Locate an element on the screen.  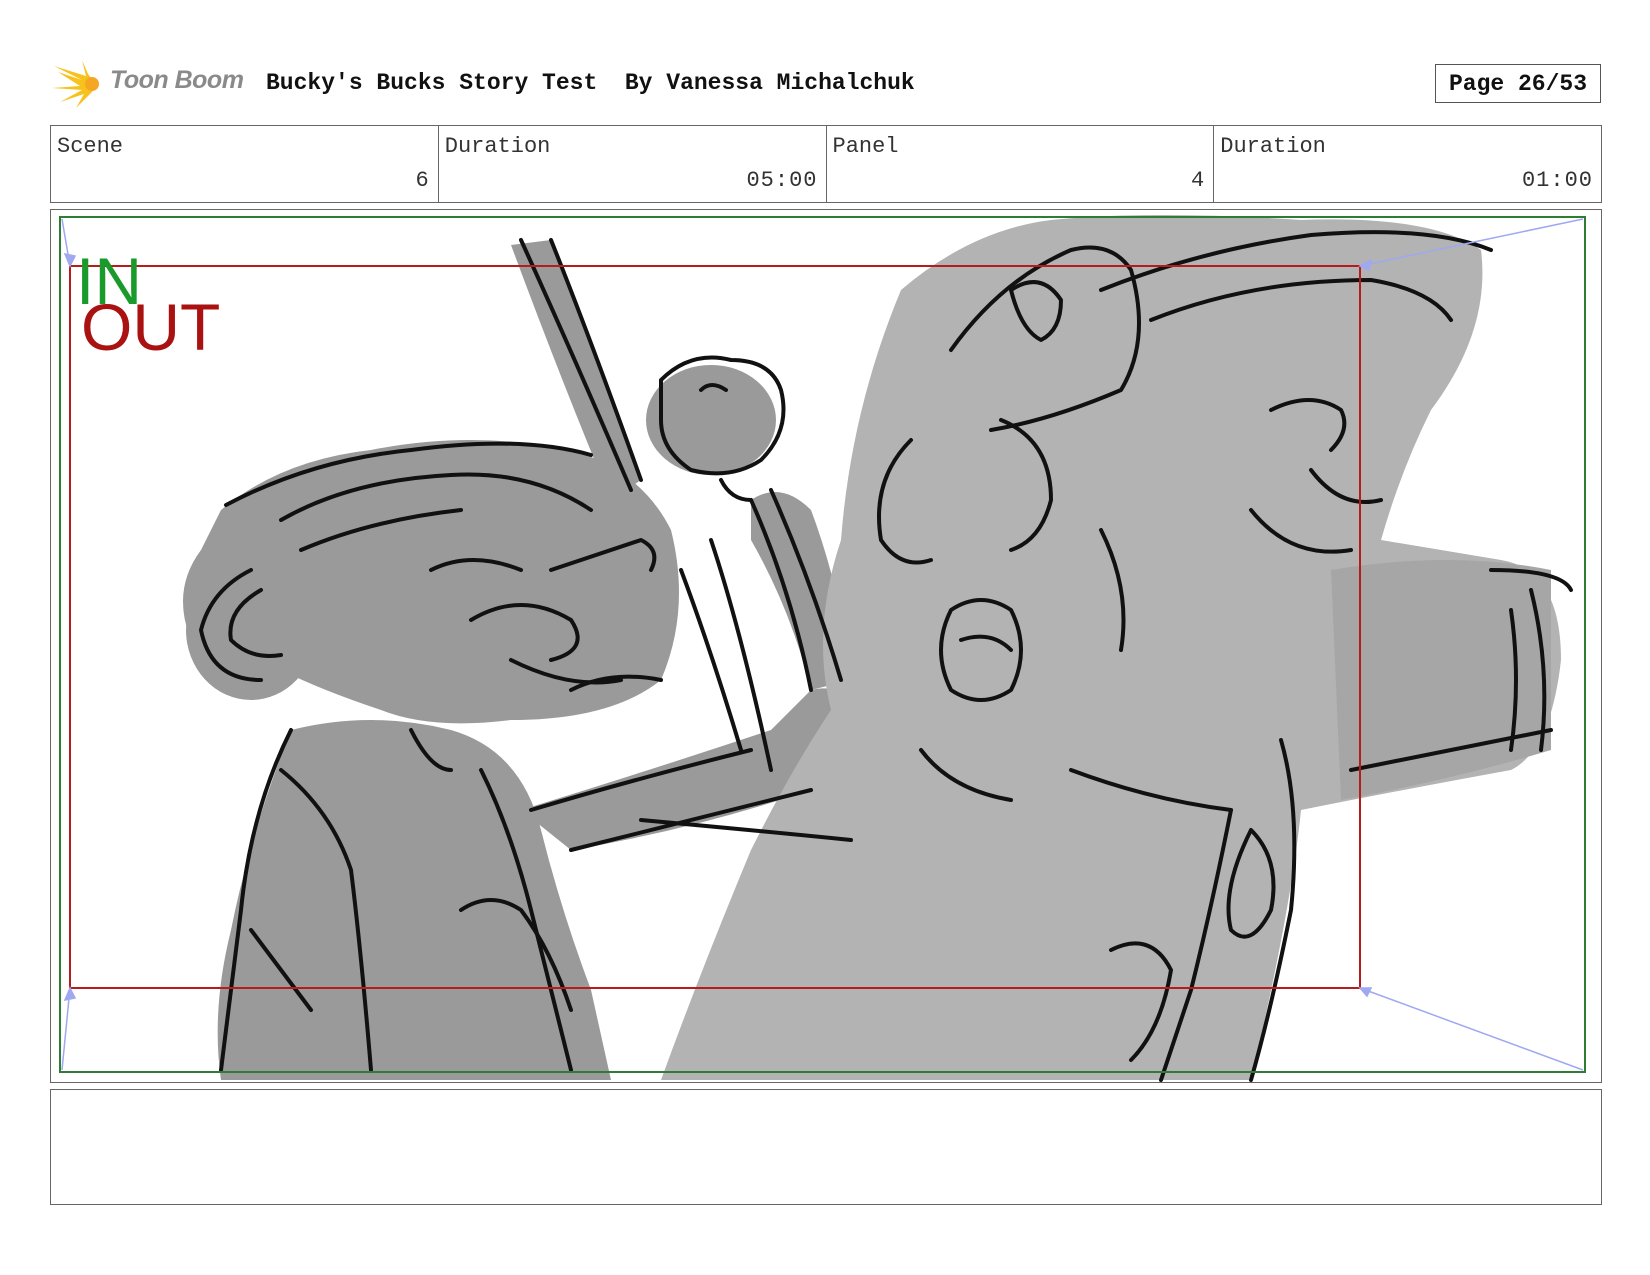
toon-boom-burst-icon is located at coordinates (75, 84).